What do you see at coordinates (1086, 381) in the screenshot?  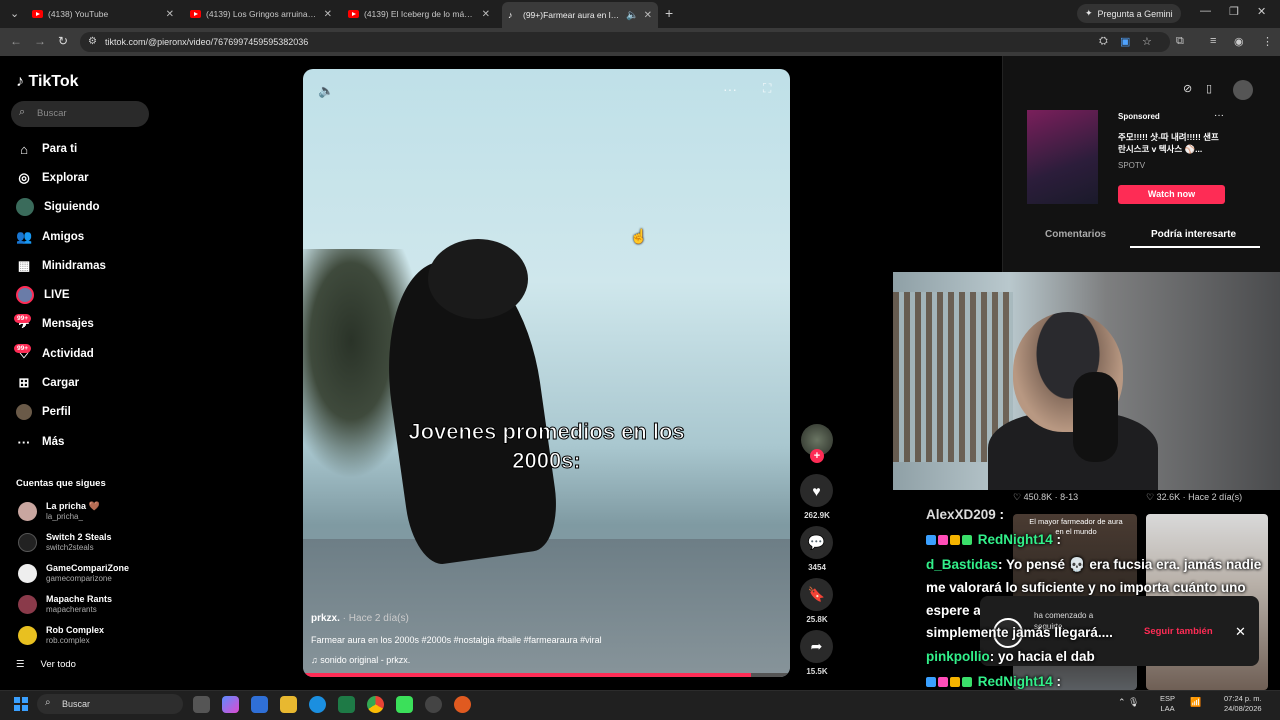 I see `webcam-overlay` at bounding box center [1086, 381].